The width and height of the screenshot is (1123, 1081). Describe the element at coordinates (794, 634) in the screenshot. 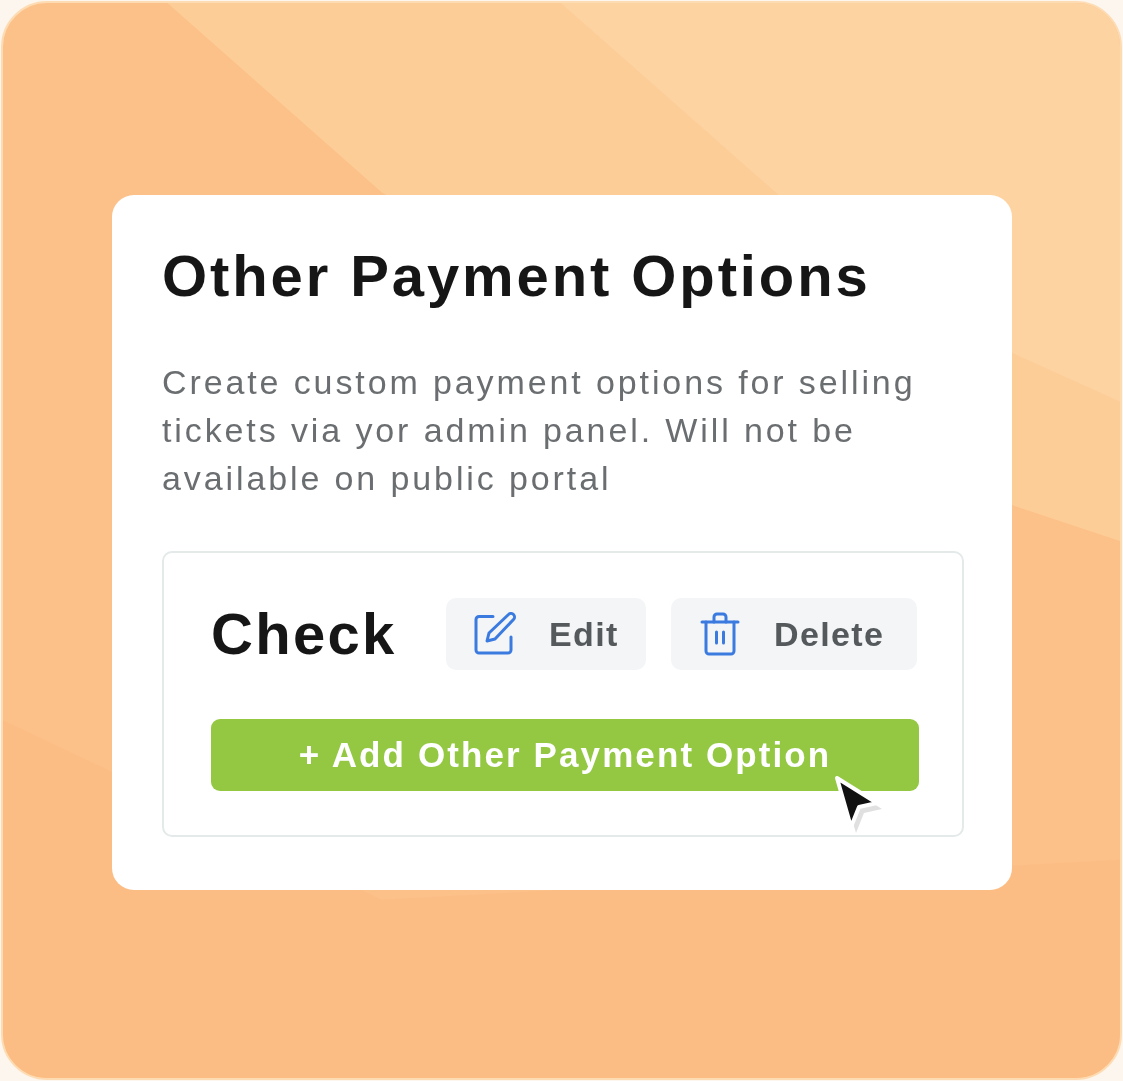

I see `delete-button: Delete` at that location.